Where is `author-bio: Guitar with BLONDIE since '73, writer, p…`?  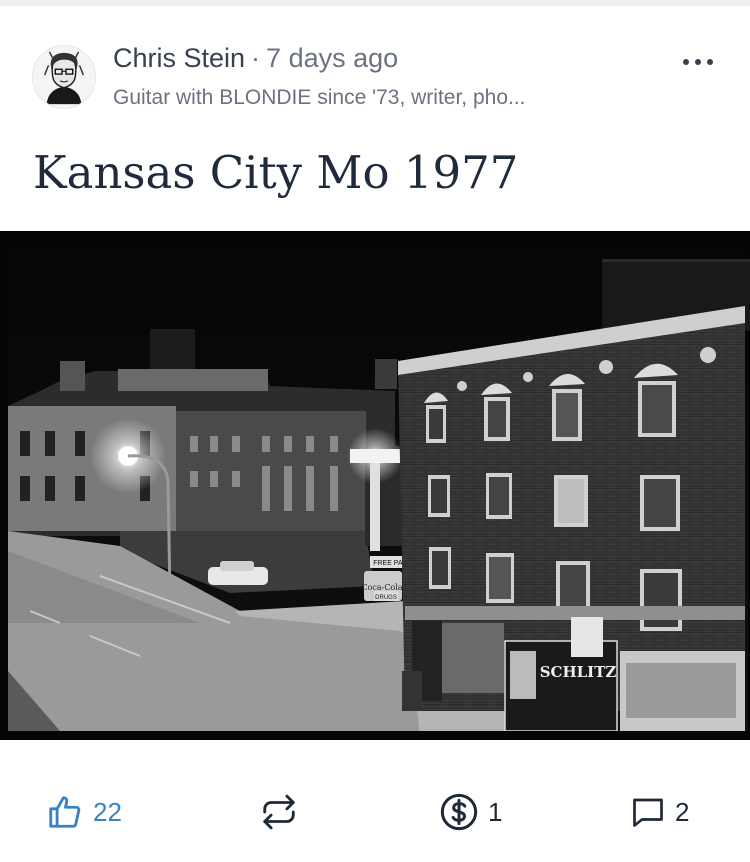 author-bio: Guitar with BLONDIE since '73, writer, p… is located at coordinates (319, 97).